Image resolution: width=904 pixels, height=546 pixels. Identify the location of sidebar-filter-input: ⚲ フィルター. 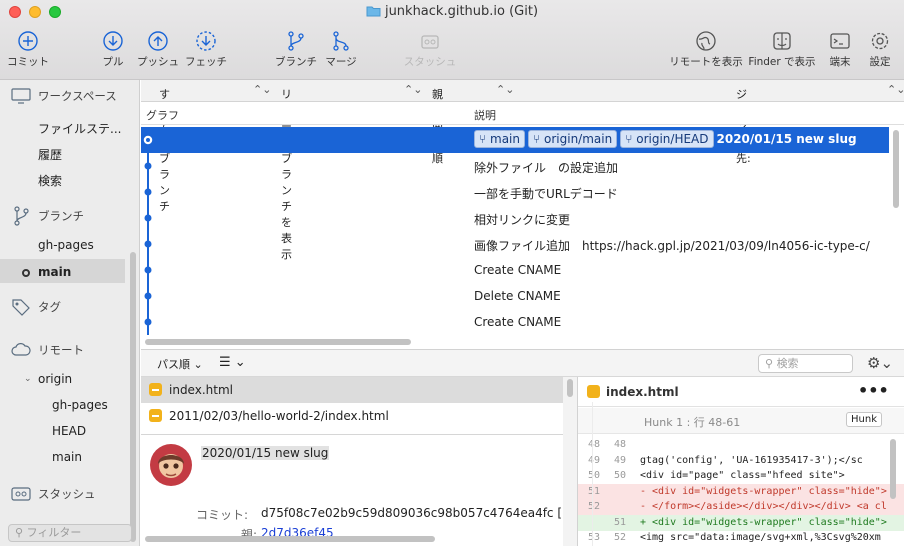
(70, 533).